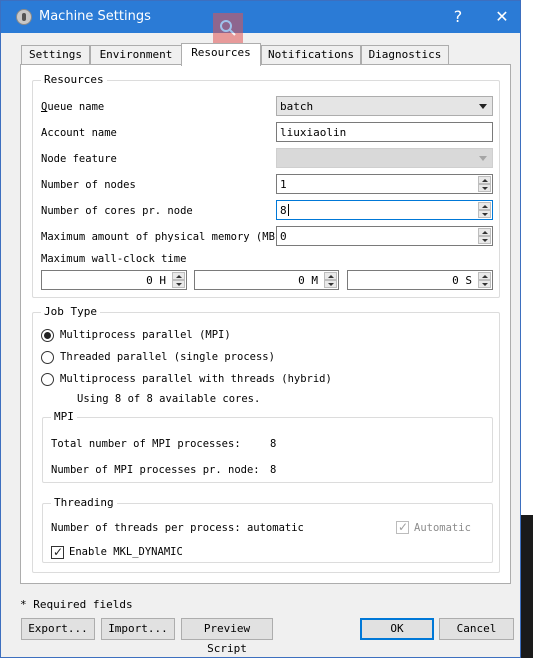 The height and width of the screenshot is (659, 533). Describe the element at coordinates (57, 552) in the screenshot. I see `mkl-dynamic-checkbox: ✓` at that location.